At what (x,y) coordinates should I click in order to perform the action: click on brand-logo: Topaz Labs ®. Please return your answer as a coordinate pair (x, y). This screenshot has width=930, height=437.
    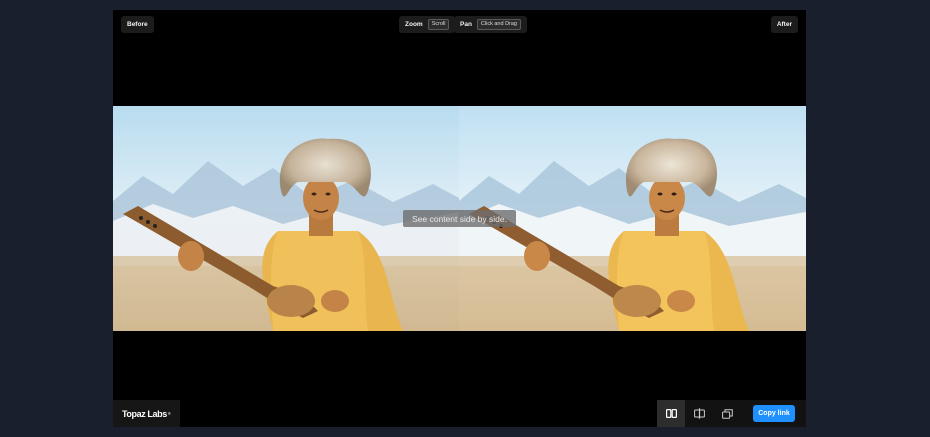
    Looking at the image, I should click on (146, 413).